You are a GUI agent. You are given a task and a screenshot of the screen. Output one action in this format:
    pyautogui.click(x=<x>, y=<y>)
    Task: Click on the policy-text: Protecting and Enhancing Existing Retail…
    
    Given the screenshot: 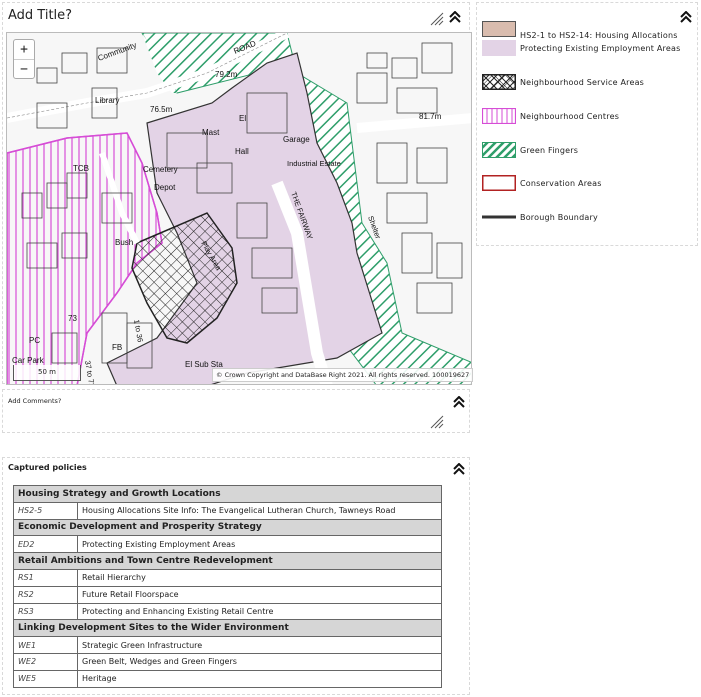 What is the action you would take?
    pyautogui.click(x=259, y=611)
    